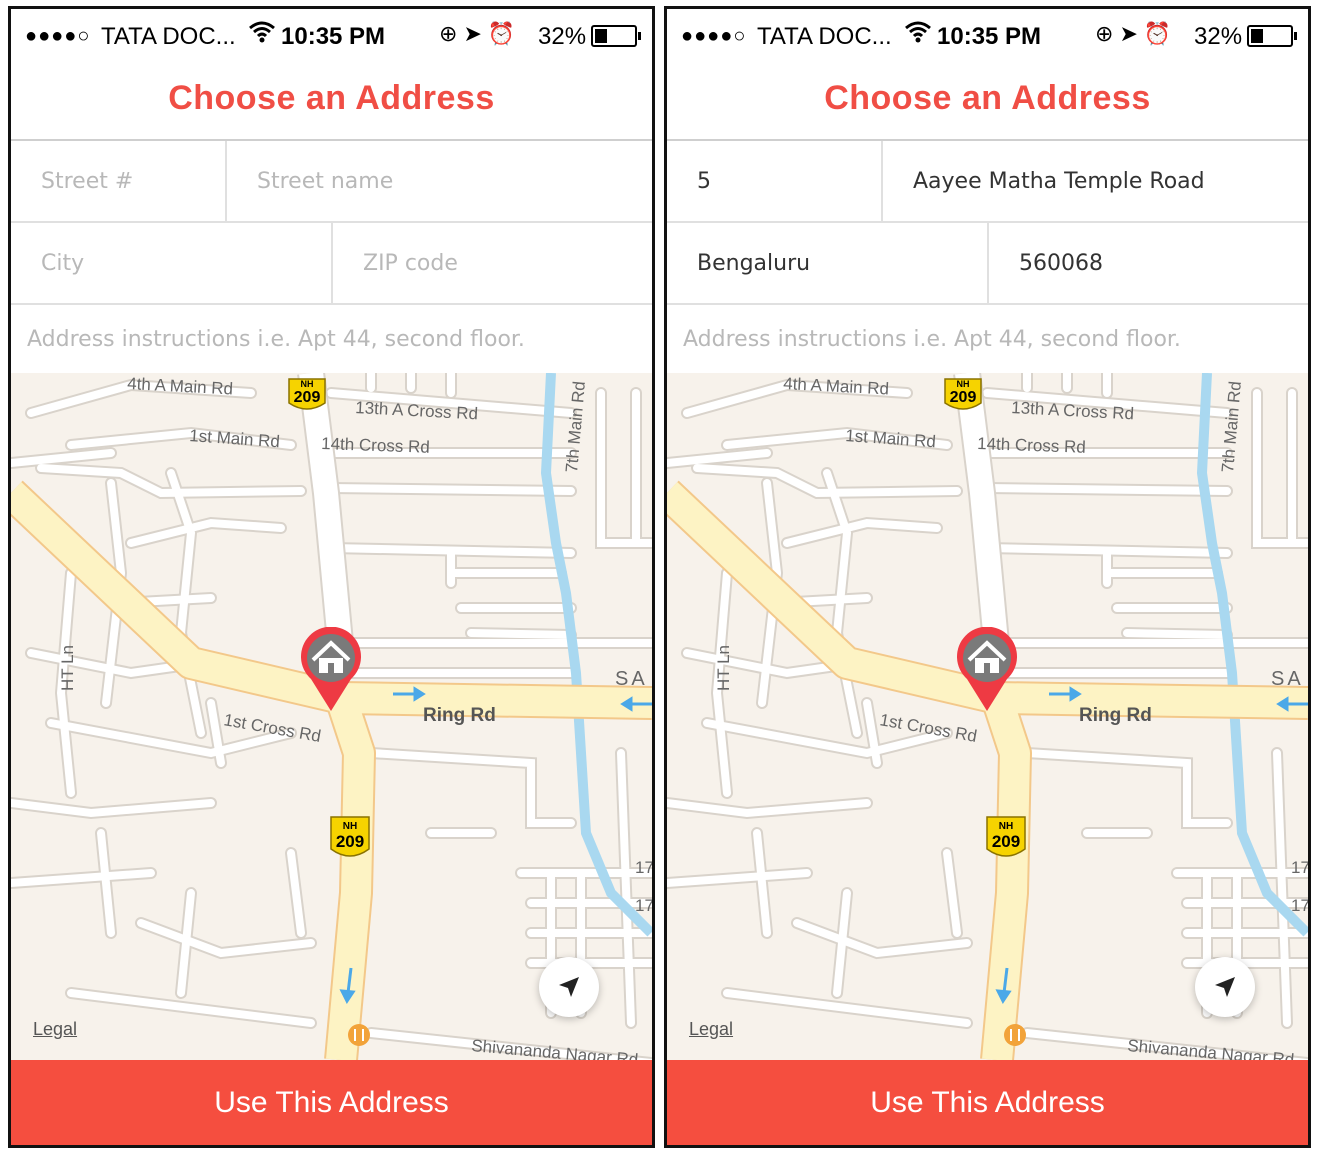 Image resolution: width=1320 pixels, height=1154 pixels. Describe the element at coordinates (1059, 181) in the screenshot. I see `field-value: Aayee Matha Temple Road` at that location.